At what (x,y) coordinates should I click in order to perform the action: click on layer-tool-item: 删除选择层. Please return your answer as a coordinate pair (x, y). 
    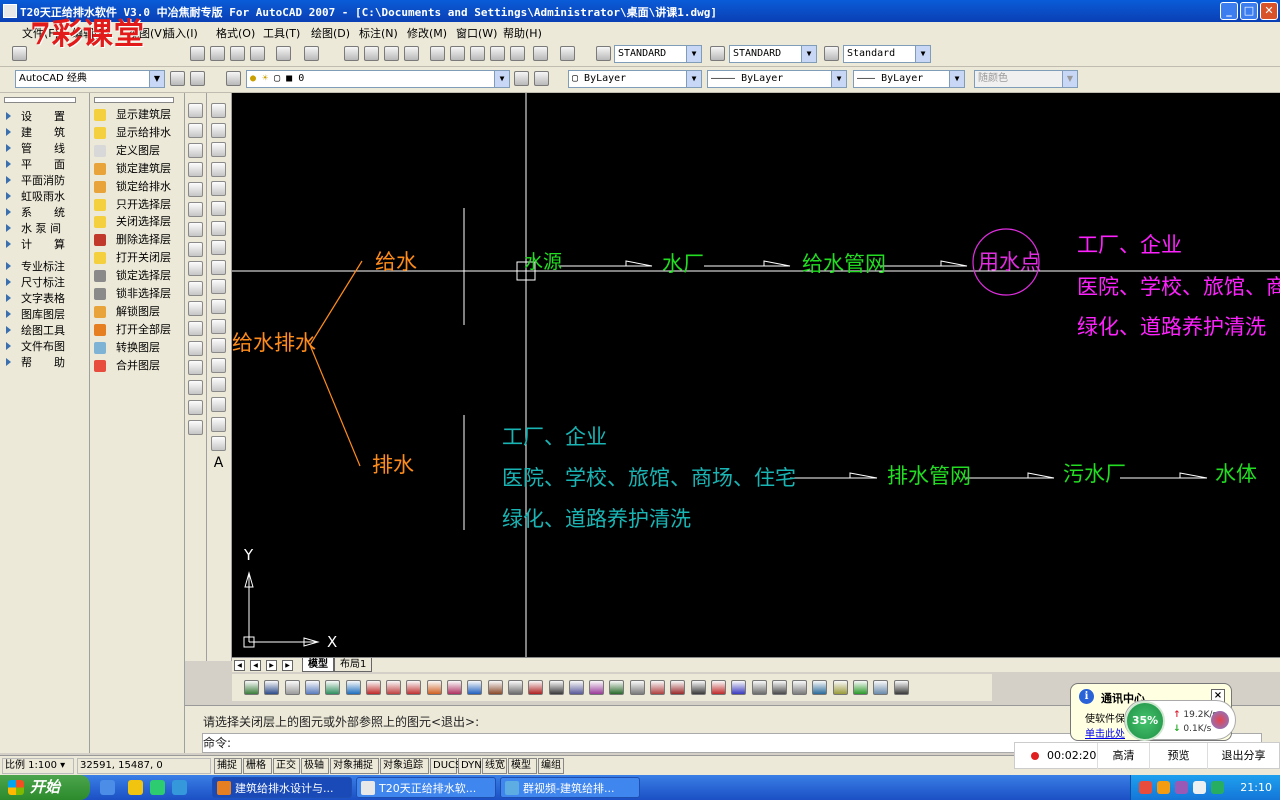
    Looking at the image, I should click on (132, 239).